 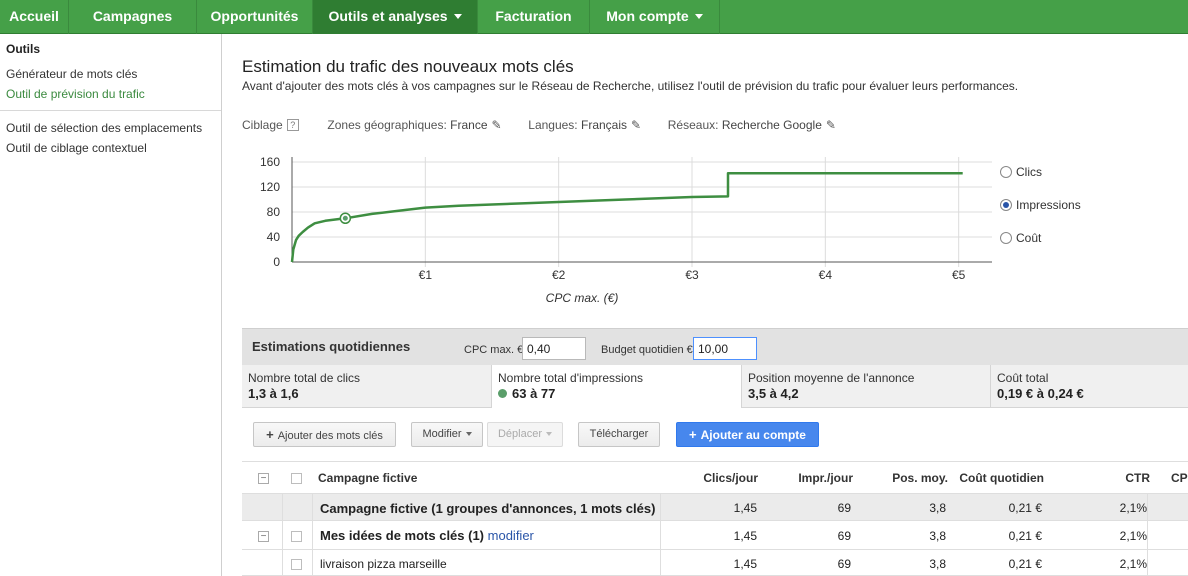 What do you see at coordinates (273, 393) in the screenshot?
I see `estimate-value: 1,3 à 1,6` at bounding box center [273, 393].